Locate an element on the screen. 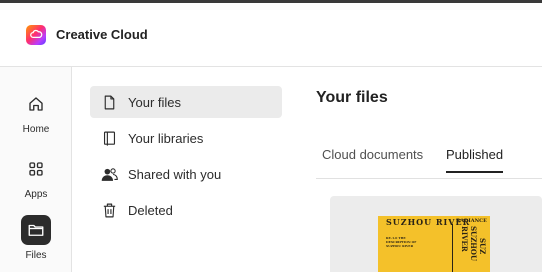  rail-item-home: Home is located at coordinates (36, 112).